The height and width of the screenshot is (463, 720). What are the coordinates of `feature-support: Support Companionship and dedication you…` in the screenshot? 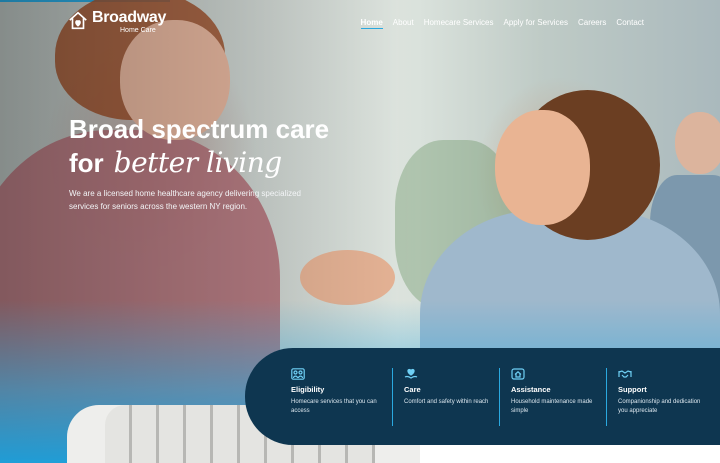 It's located at (662, 406).